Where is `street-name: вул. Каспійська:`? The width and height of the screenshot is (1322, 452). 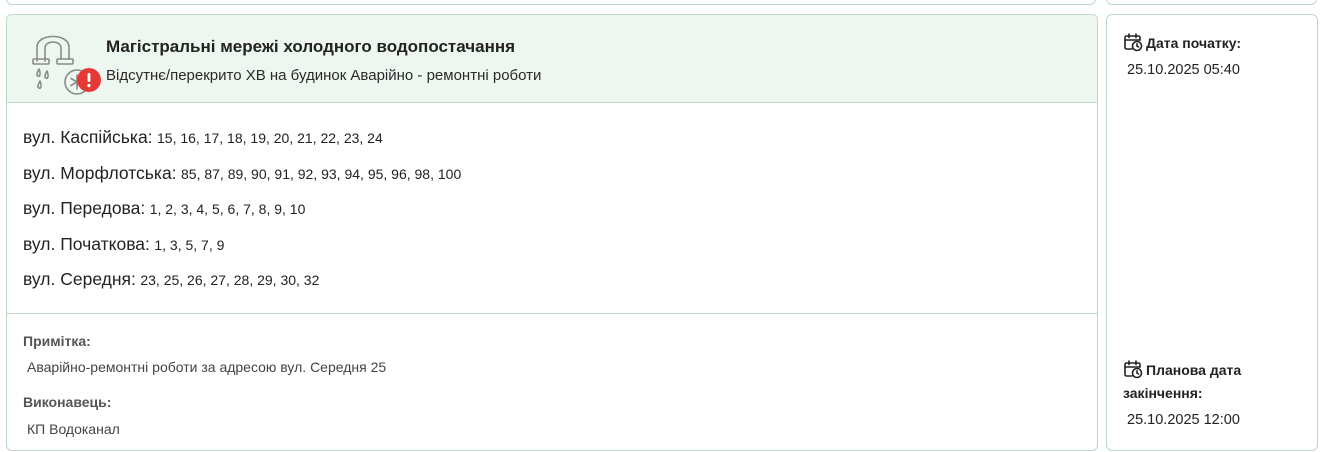 street-name: вул. Каспійська: is located at coordinates (88, 137).